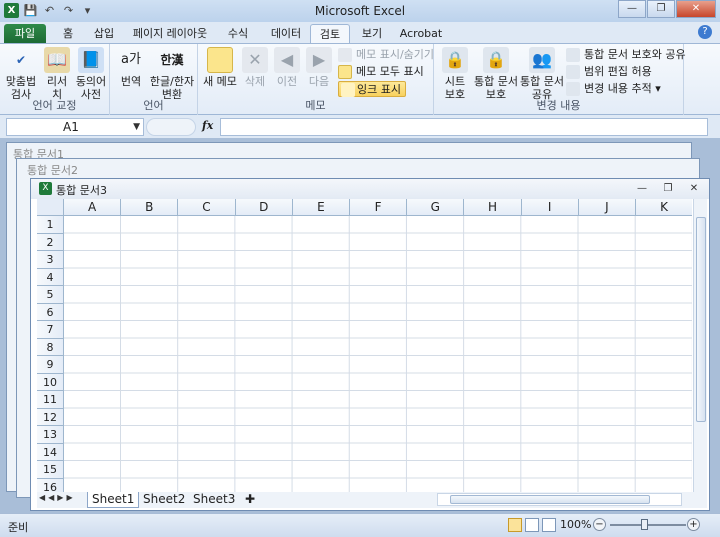 Image resolution: width=720 pixels, height=537 pixels. What do you see at coordinates (455, 60) in the screenshot?
I see `protect-sheet-lock-icon: 🔒` at bounding box center [455, 60].